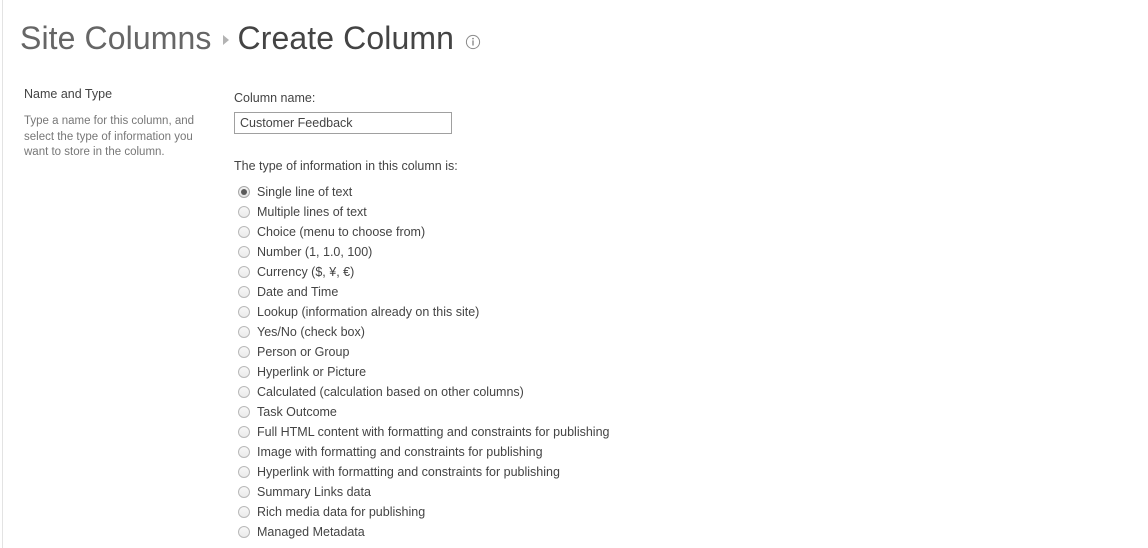 This screenshot has height=548, width=1148. What do you see at coordinates (584, 192) in the screenshot?
I see `column-type-option: Single line of text` at bounding box center [584, 192].